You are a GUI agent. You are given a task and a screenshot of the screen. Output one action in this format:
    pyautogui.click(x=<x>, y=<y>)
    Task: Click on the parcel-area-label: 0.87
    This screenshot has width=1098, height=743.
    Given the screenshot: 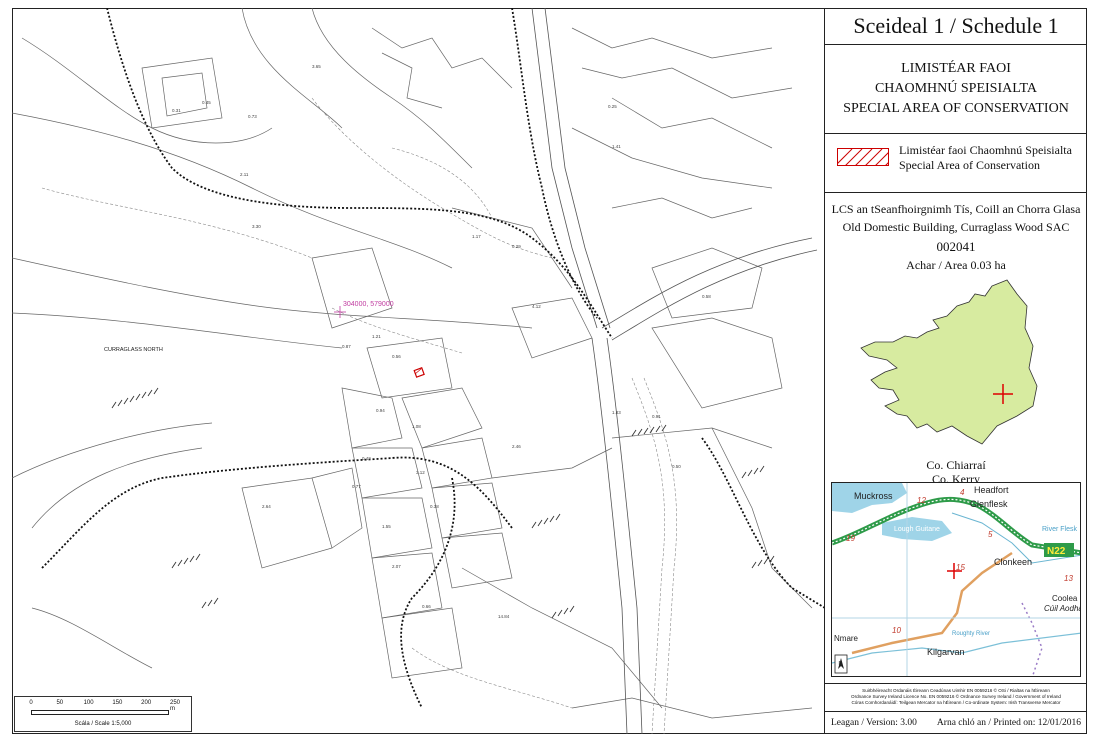 What is the action you would take?
    pyautogui.click(x=346, y=346)
    